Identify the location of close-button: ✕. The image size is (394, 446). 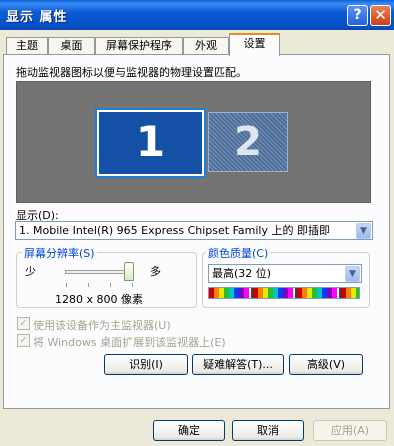
(380, 15).